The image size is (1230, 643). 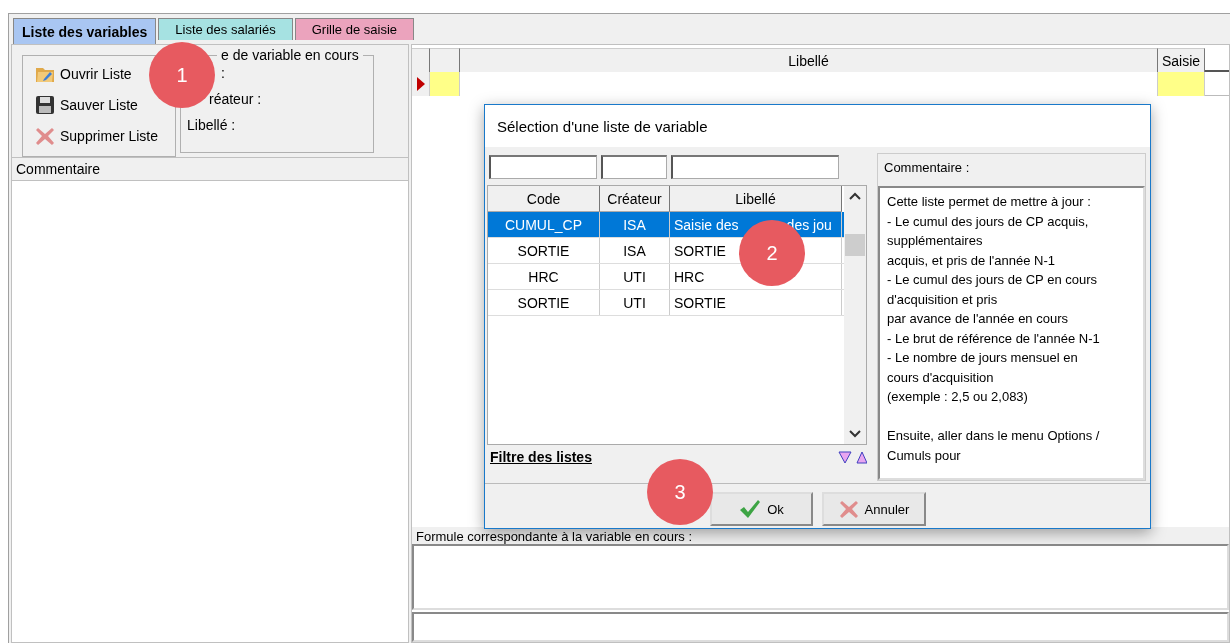 I want to click on formula-label: Formule correspondante à la variable en cours :, so click(x=820, y=535).